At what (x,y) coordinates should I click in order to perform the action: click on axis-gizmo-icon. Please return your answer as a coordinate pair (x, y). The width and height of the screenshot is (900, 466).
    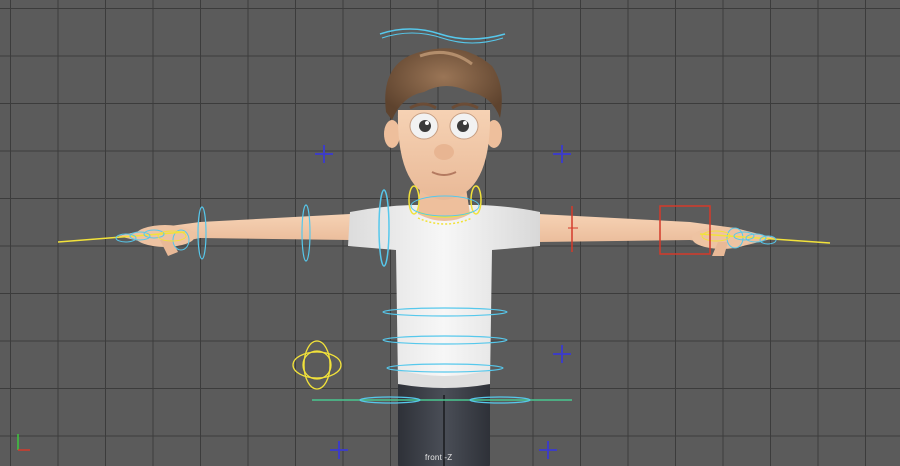
    Looking at the image, I should click on (23, 442).